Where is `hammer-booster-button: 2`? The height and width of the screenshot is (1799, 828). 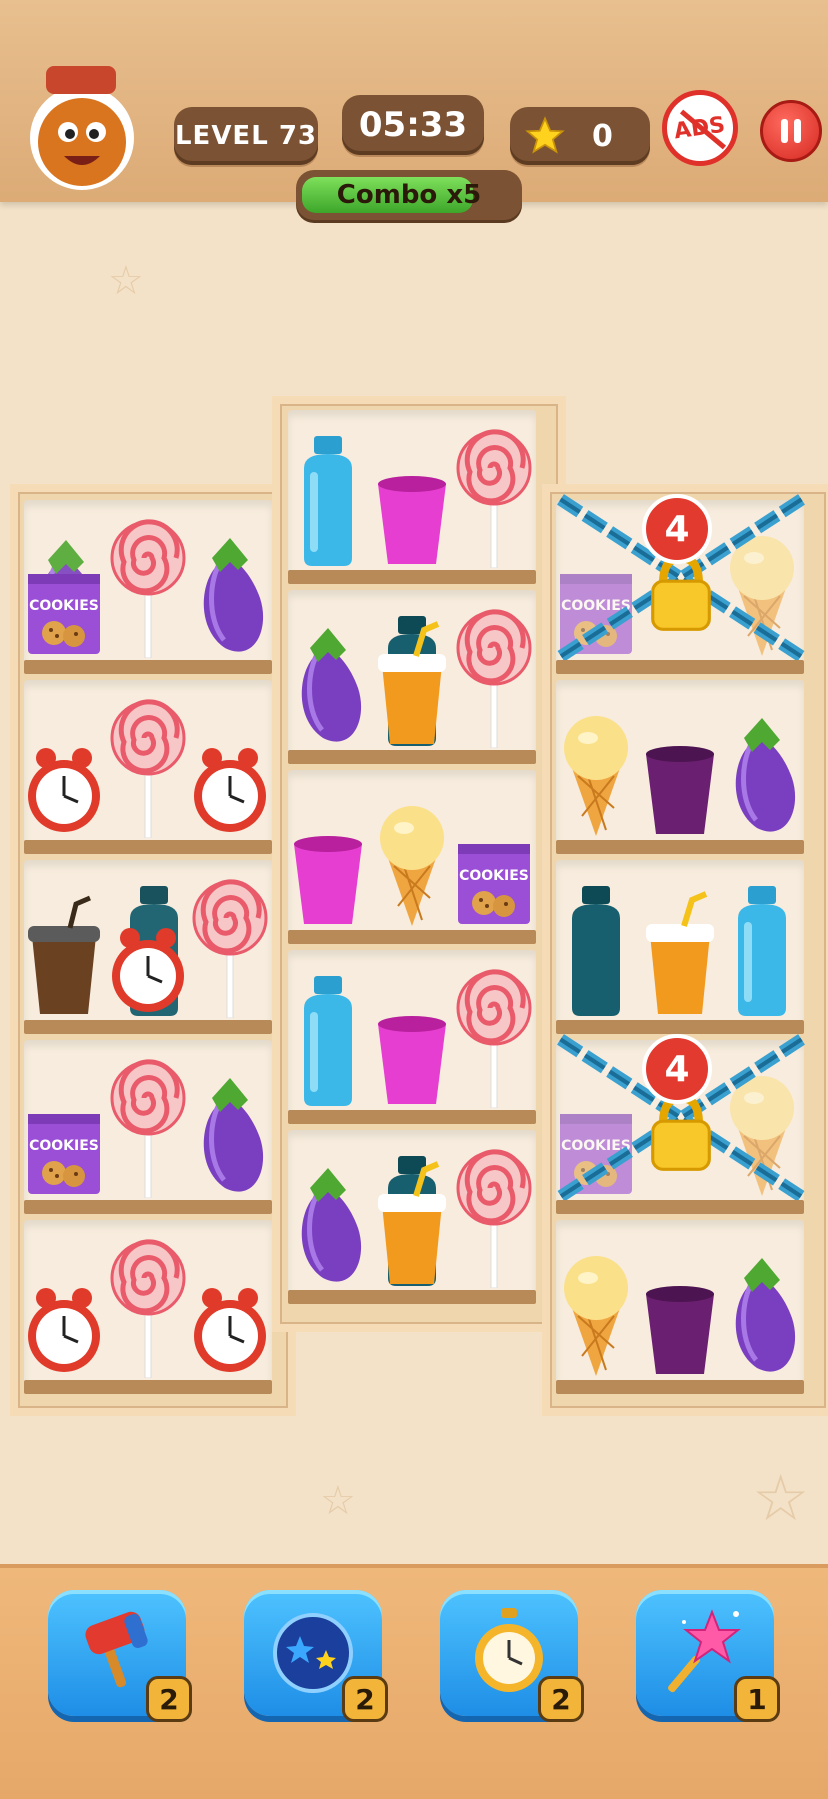
hammer-booster-button: 2 is located at coordinates (120, 1656).